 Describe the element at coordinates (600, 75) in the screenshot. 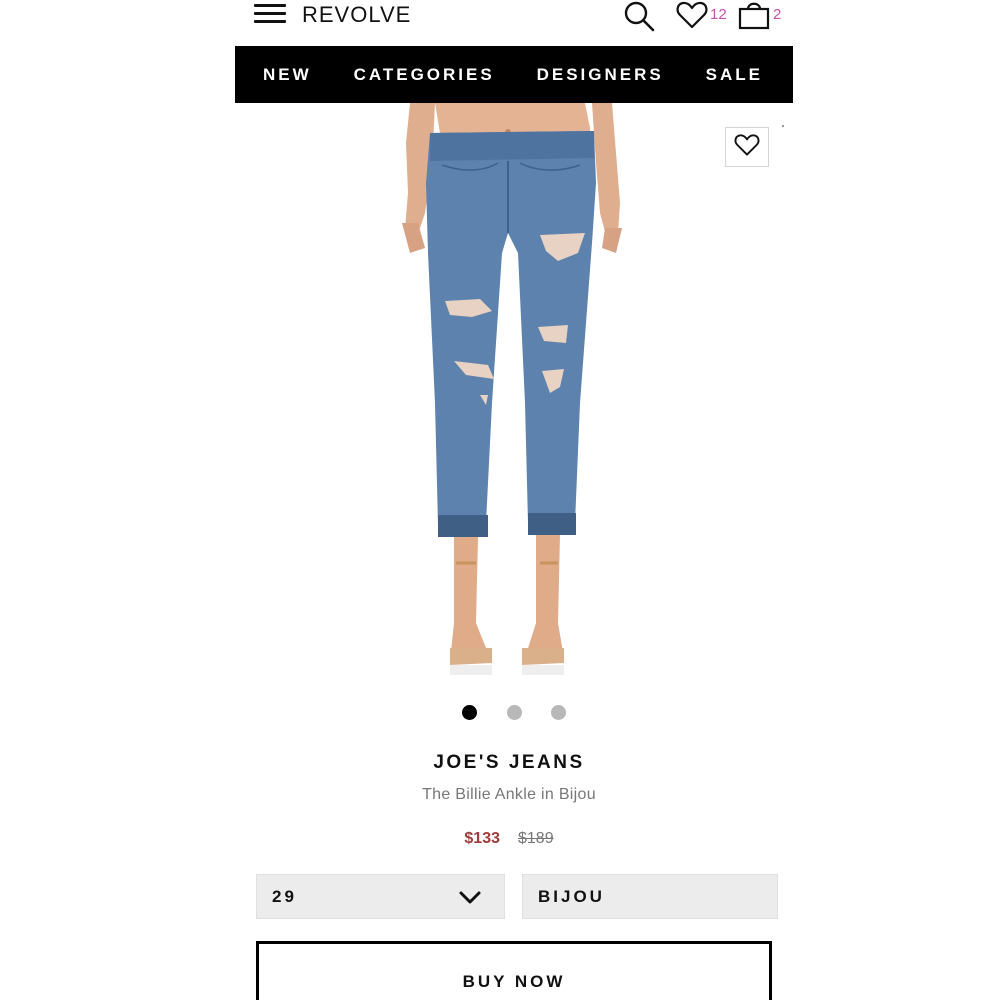

I see `nav-item-designers: DESIGNERS` at that location.